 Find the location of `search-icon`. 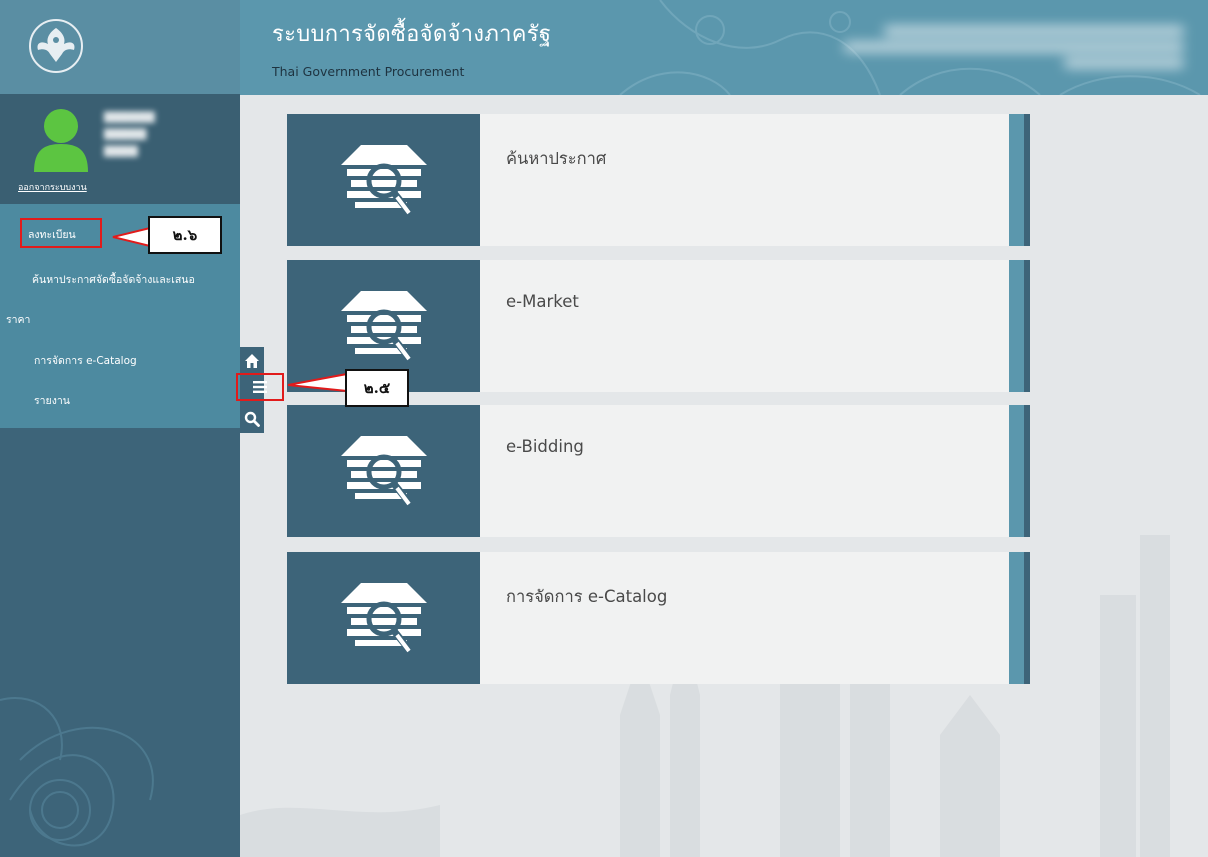

search-icon is located at coordinates (252, 419).